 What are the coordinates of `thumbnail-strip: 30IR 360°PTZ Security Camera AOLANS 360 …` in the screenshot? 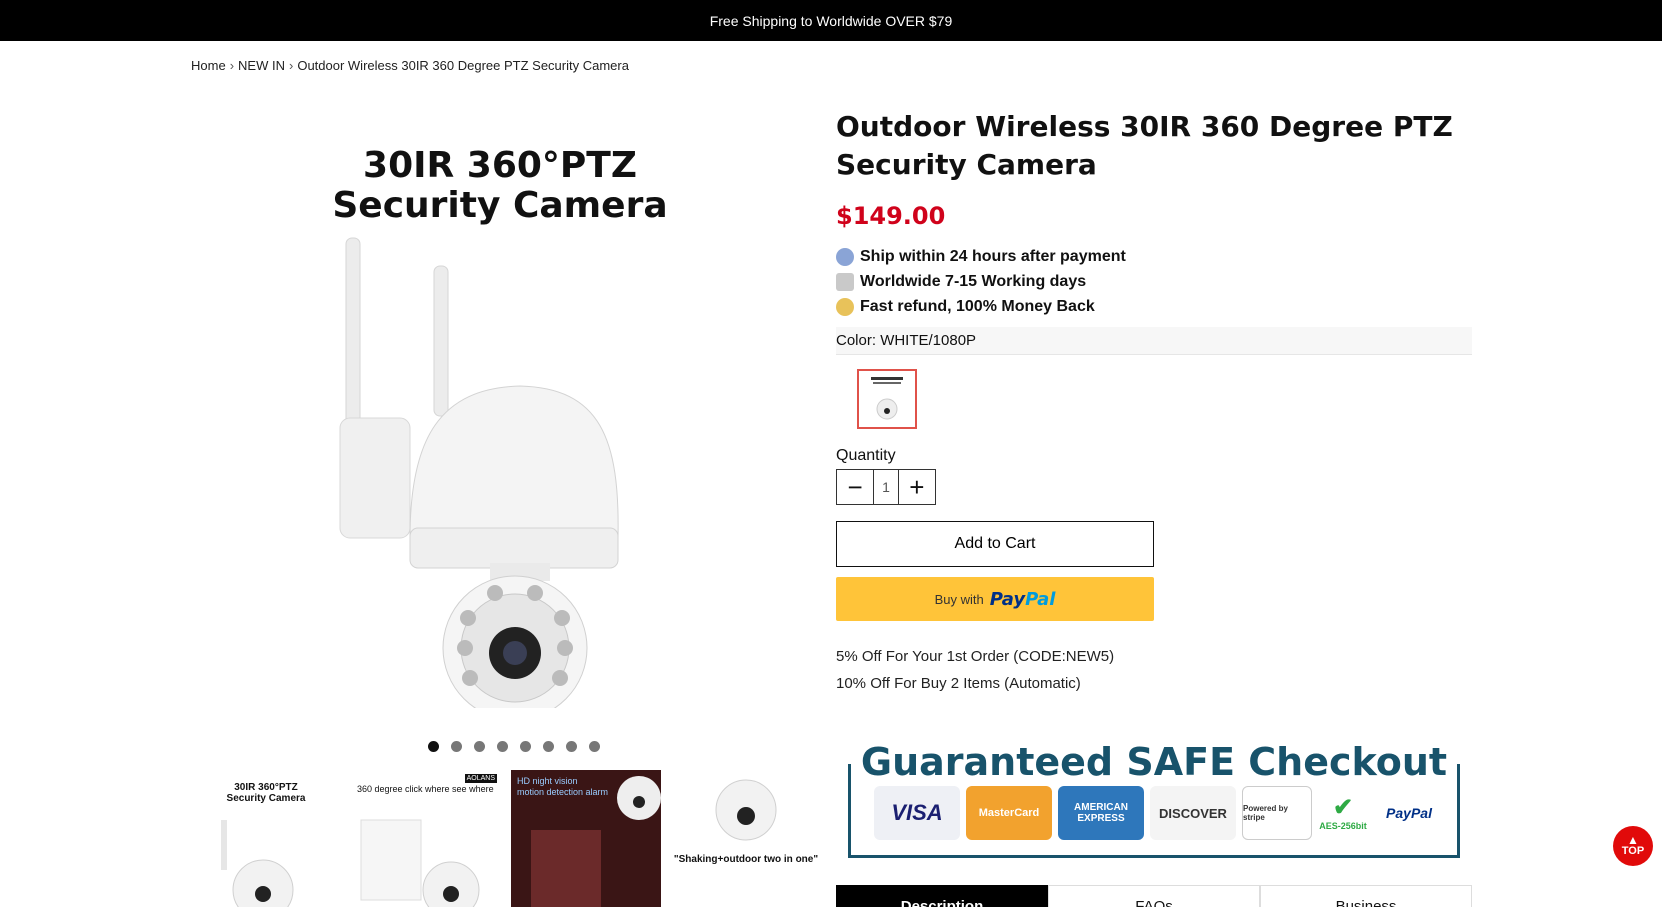 It's located at (506, 838).